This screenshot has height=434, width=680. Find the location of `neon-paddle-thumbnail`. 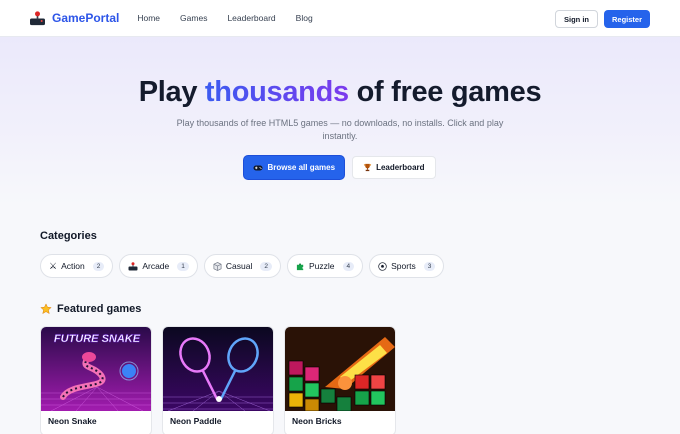

neon-paddle-thumbnail is located at coordinates (218, 369).